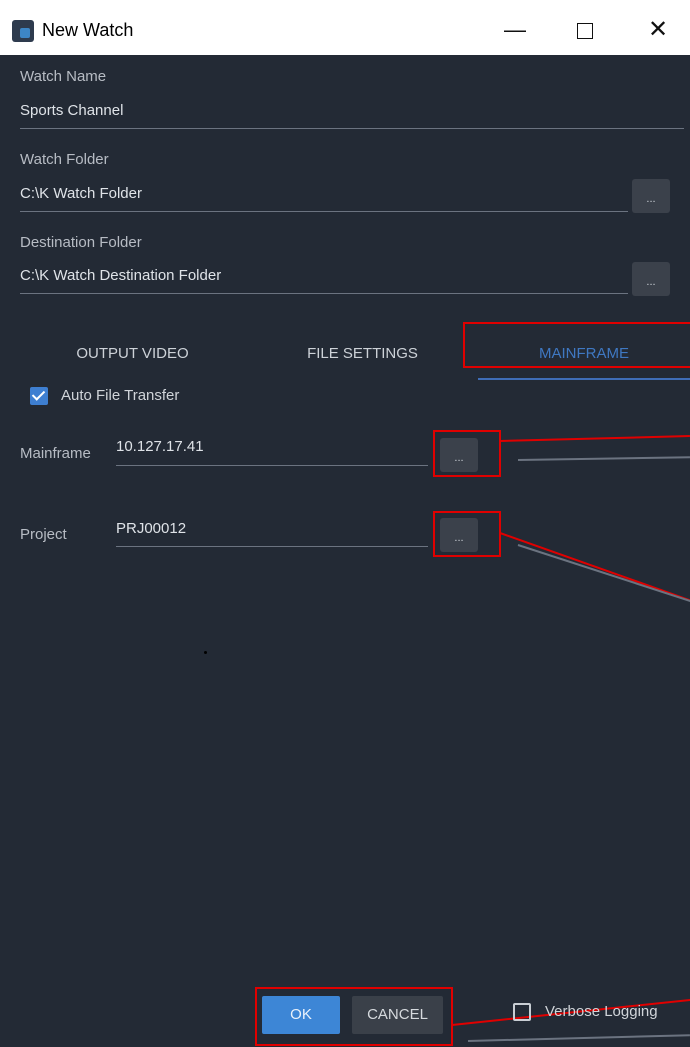  What do you see at coordinates (81, 193) in the screenshot?
I see `watch-folder-input: C:\K Watch Folder` at bounding box center [81, 193].